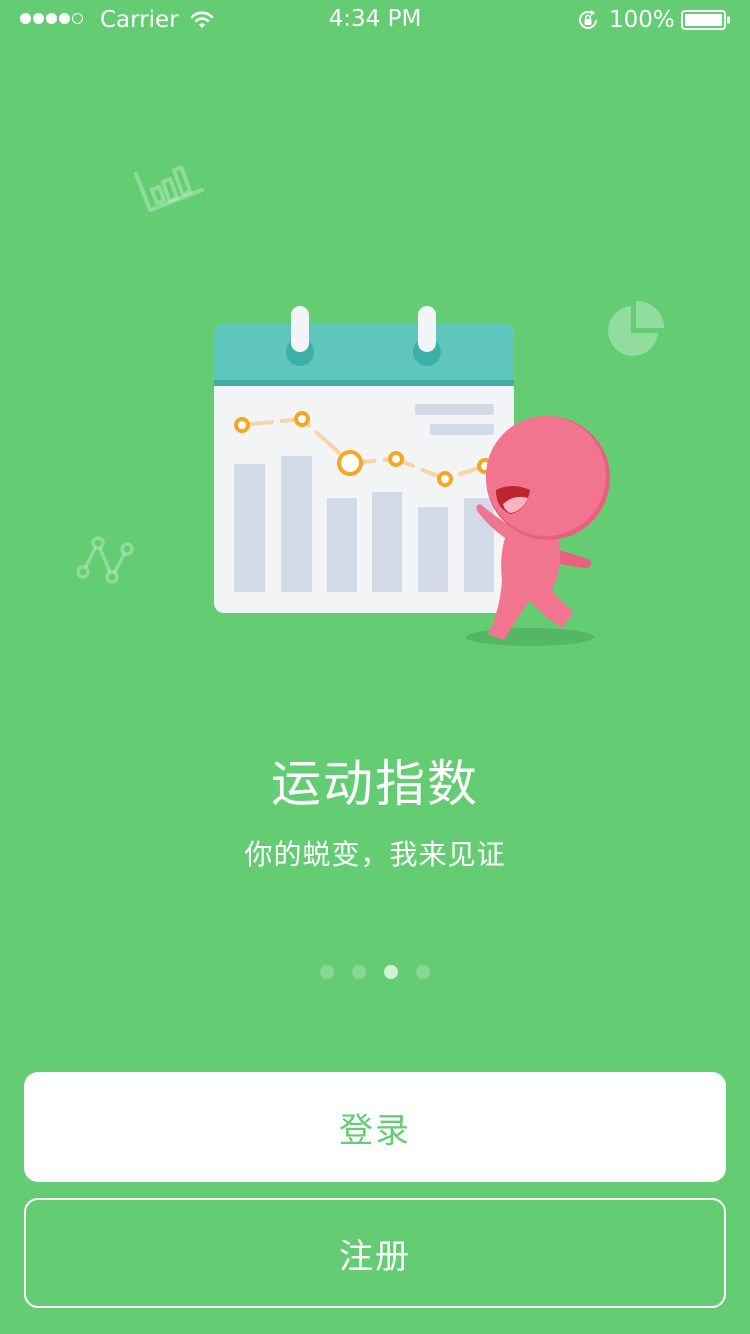  Describe the element at coordinates (375, 1127) in the screenshot. I see `login-button: 登录` at that location.